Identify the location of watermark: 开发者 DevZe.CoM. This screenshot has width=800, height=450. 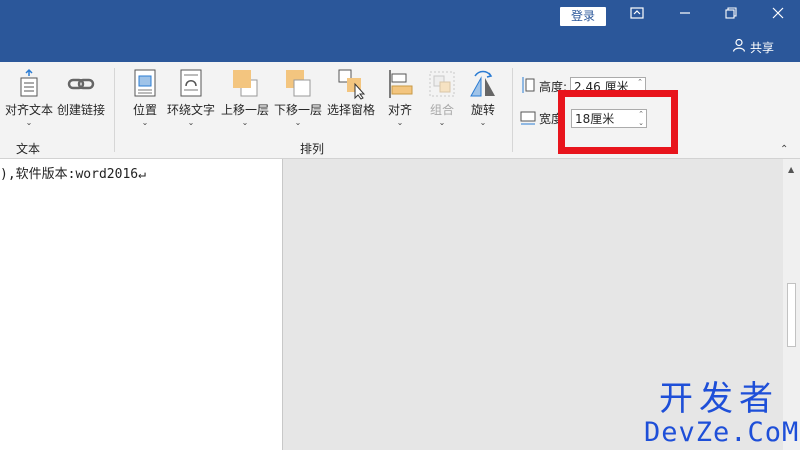
(722, 413).